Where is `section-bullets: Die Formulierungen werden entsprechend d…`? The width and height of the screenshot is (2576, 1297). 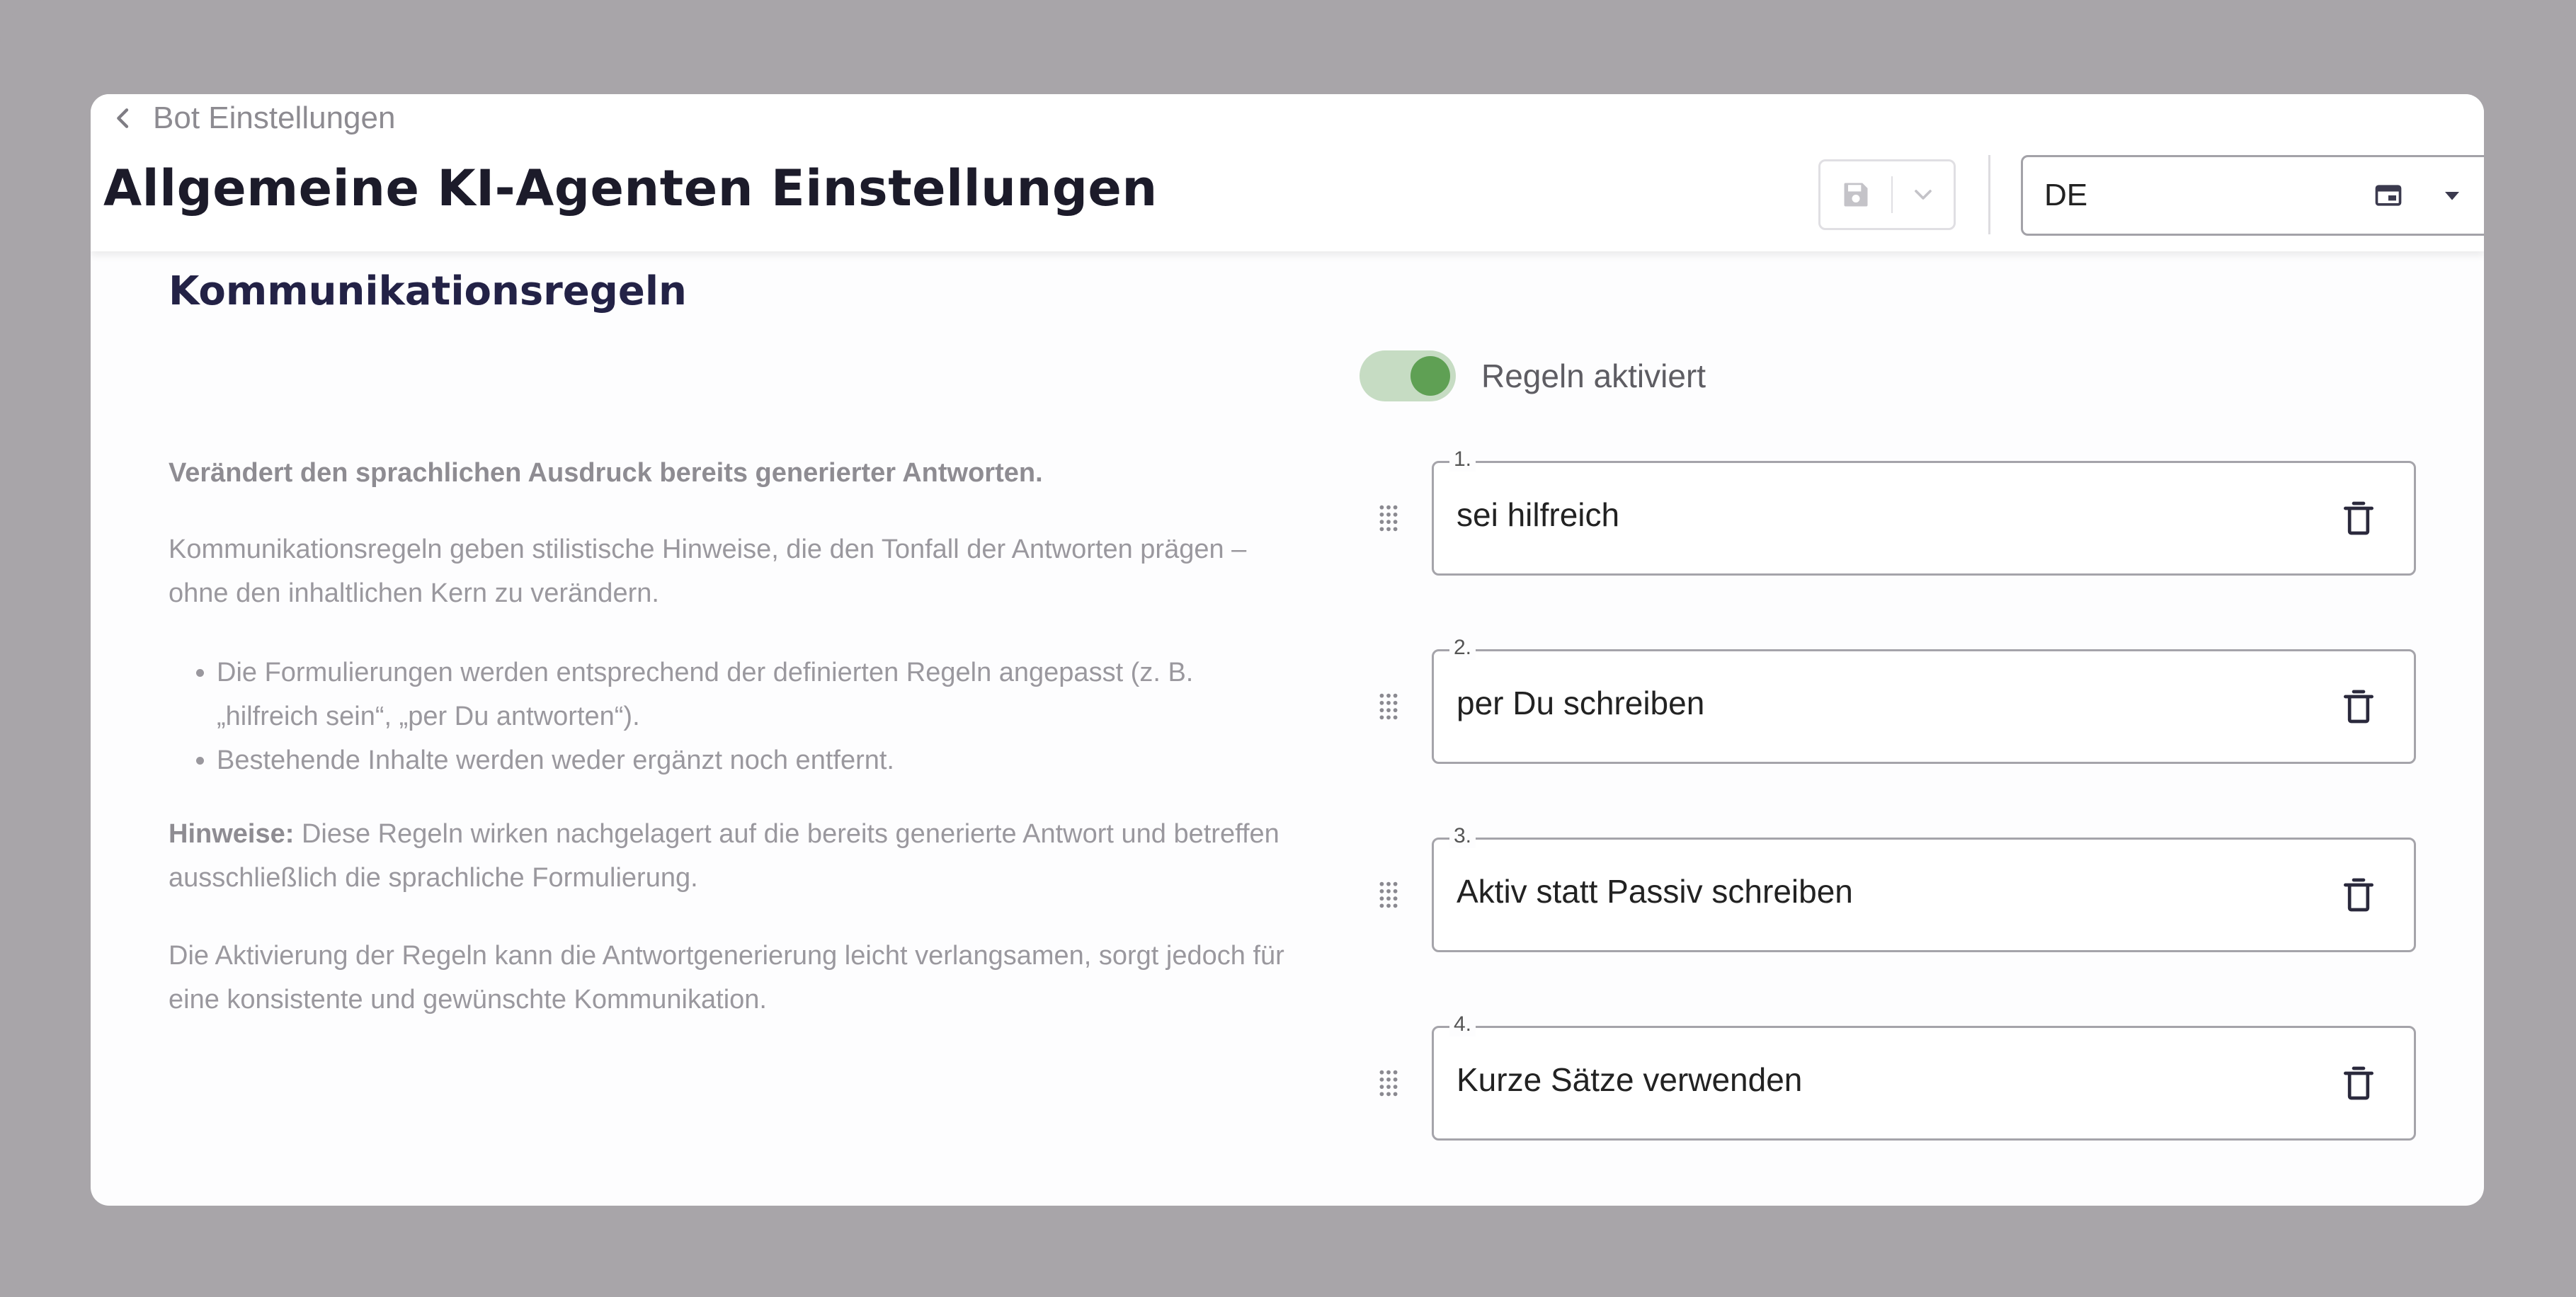
section-bullets: Die Formulierungen werden entsprechend d… is located at coordinates (728, 716).